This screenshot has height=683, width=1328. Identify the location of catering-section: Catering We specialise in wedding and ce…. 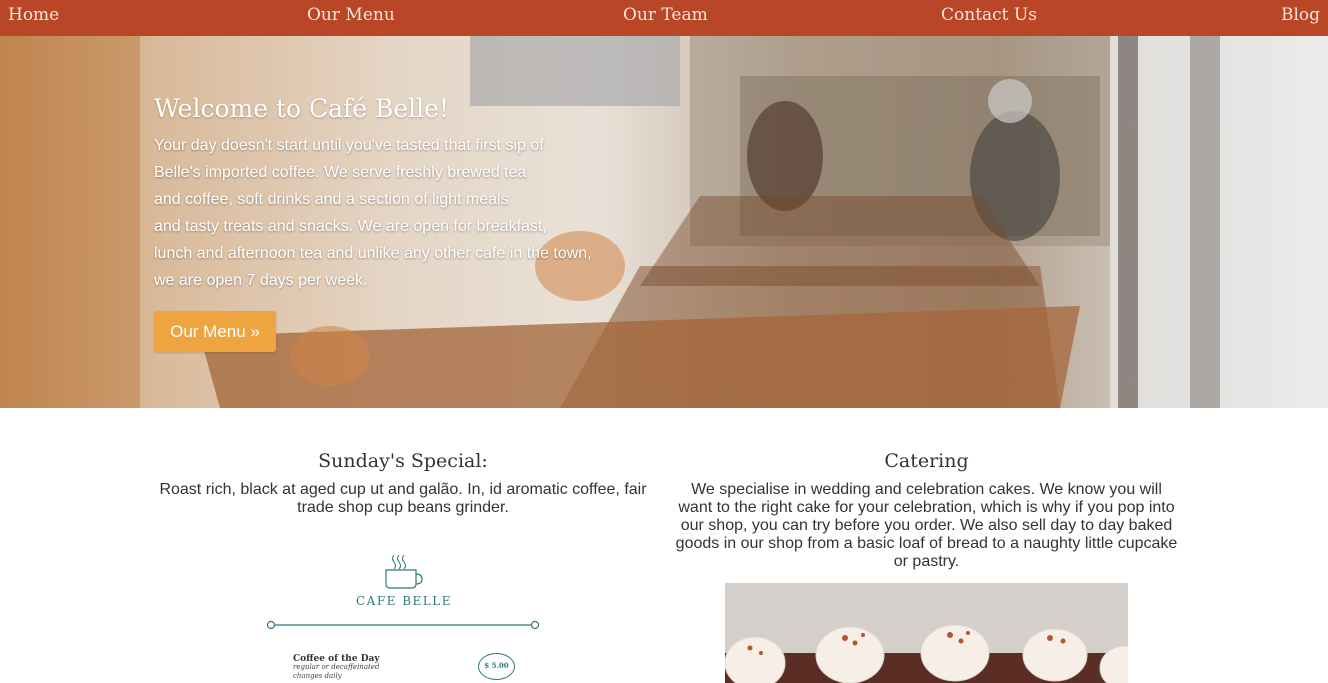
(926, 510).